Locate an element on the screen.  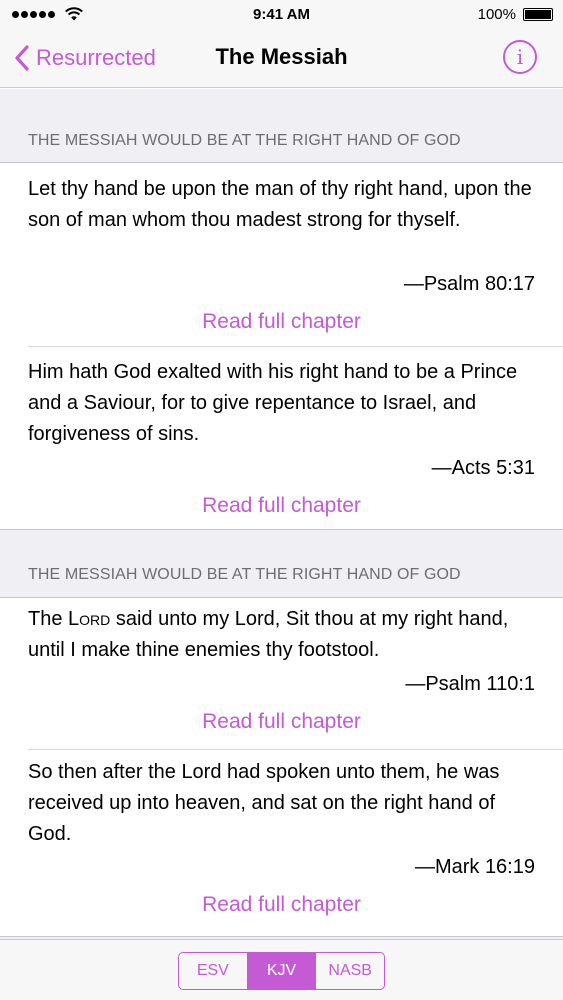
verse-reference: —Acts 5:31 is located at coordinates (483, 468).